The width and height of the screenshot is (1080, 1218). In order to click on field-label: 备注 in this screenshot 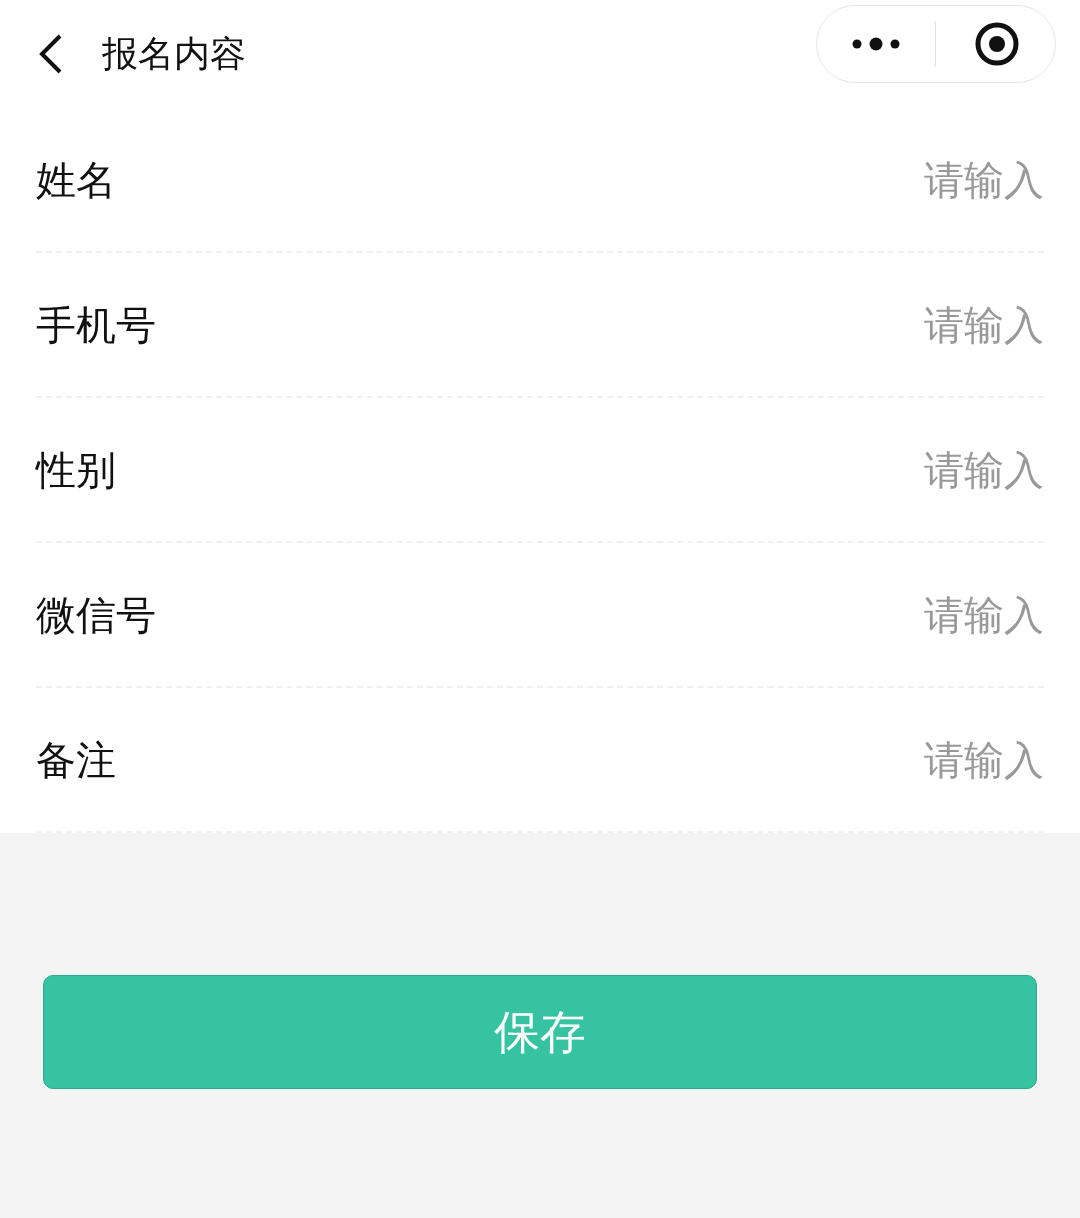, I will do `click(76, 760)`.